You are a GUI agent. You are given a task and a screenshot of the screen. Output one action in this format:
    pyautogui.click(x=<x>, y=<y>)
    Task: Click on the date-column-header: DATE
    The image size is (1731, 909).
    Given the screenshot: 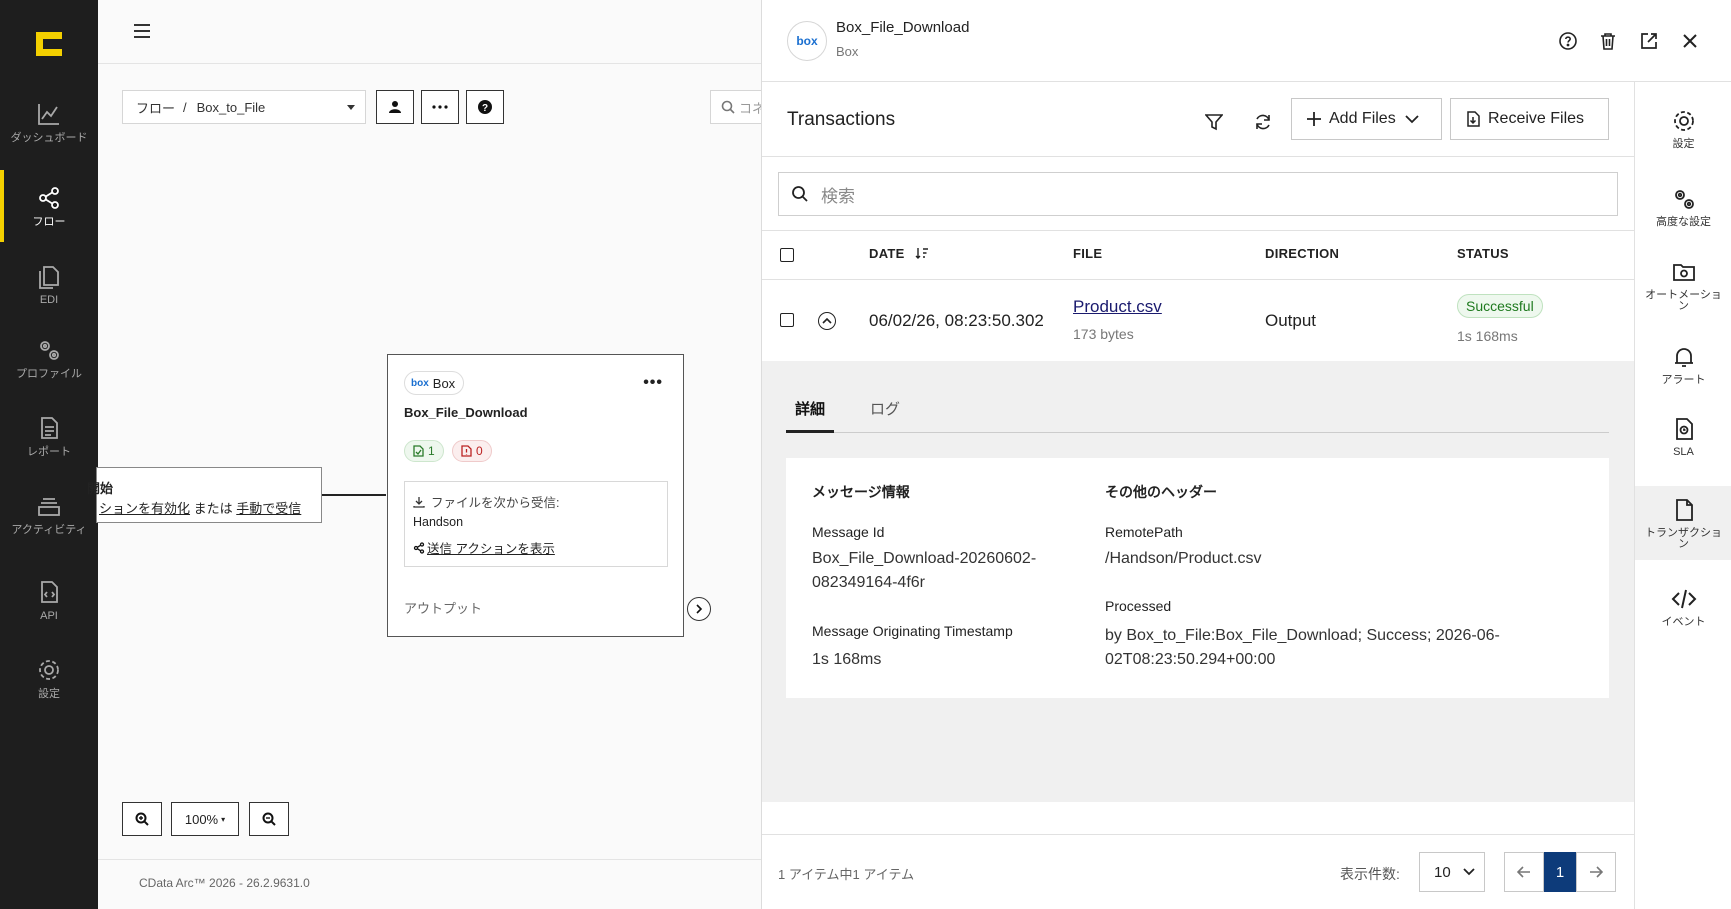 What is the action you would take?
    pyautogui.click(x=899, y=253)
    